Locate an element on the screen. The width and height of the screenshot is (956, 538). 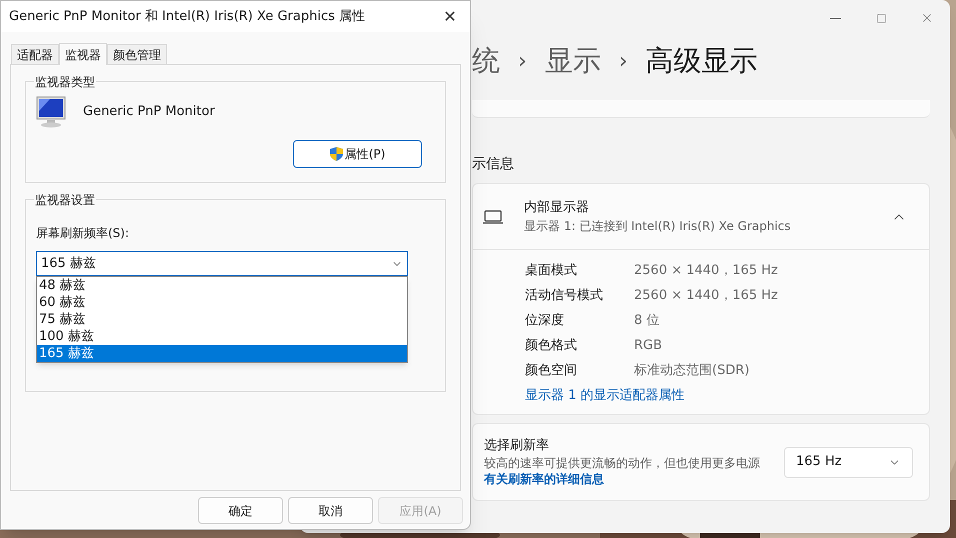
property-label: 活动信号模式 is located at coordinates (564, 295).